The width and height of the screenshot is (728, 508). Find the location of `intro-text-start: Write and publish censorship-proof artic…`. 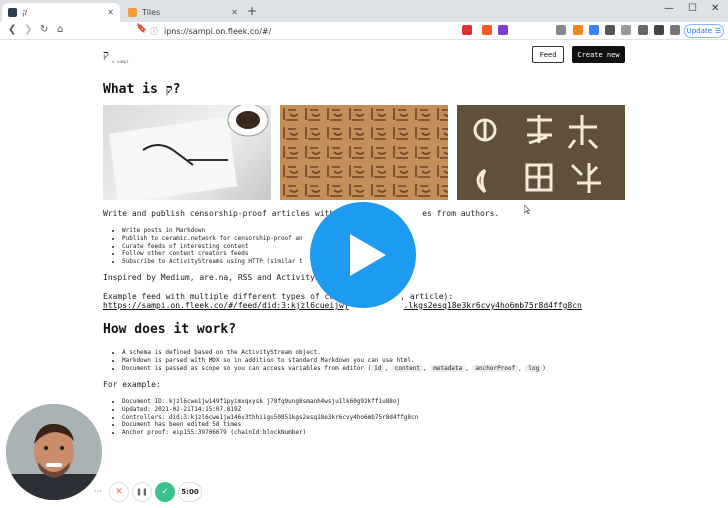

intro-text-start: Write and publish censorship-proof artic… is located at coordinates (219, 213).